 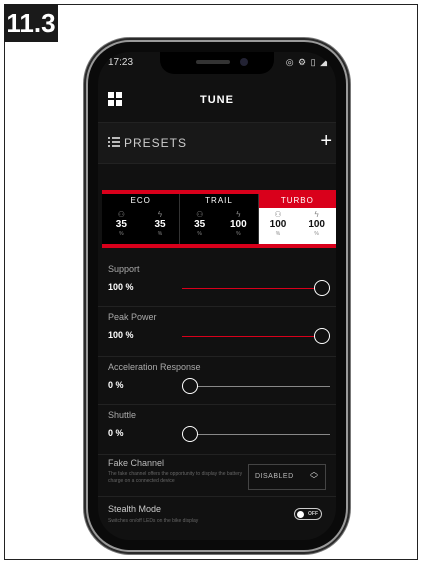 I want to click on mode-trail: TRAIL ⚇ 35% ϟ 100%, so click(x=219, y=219).